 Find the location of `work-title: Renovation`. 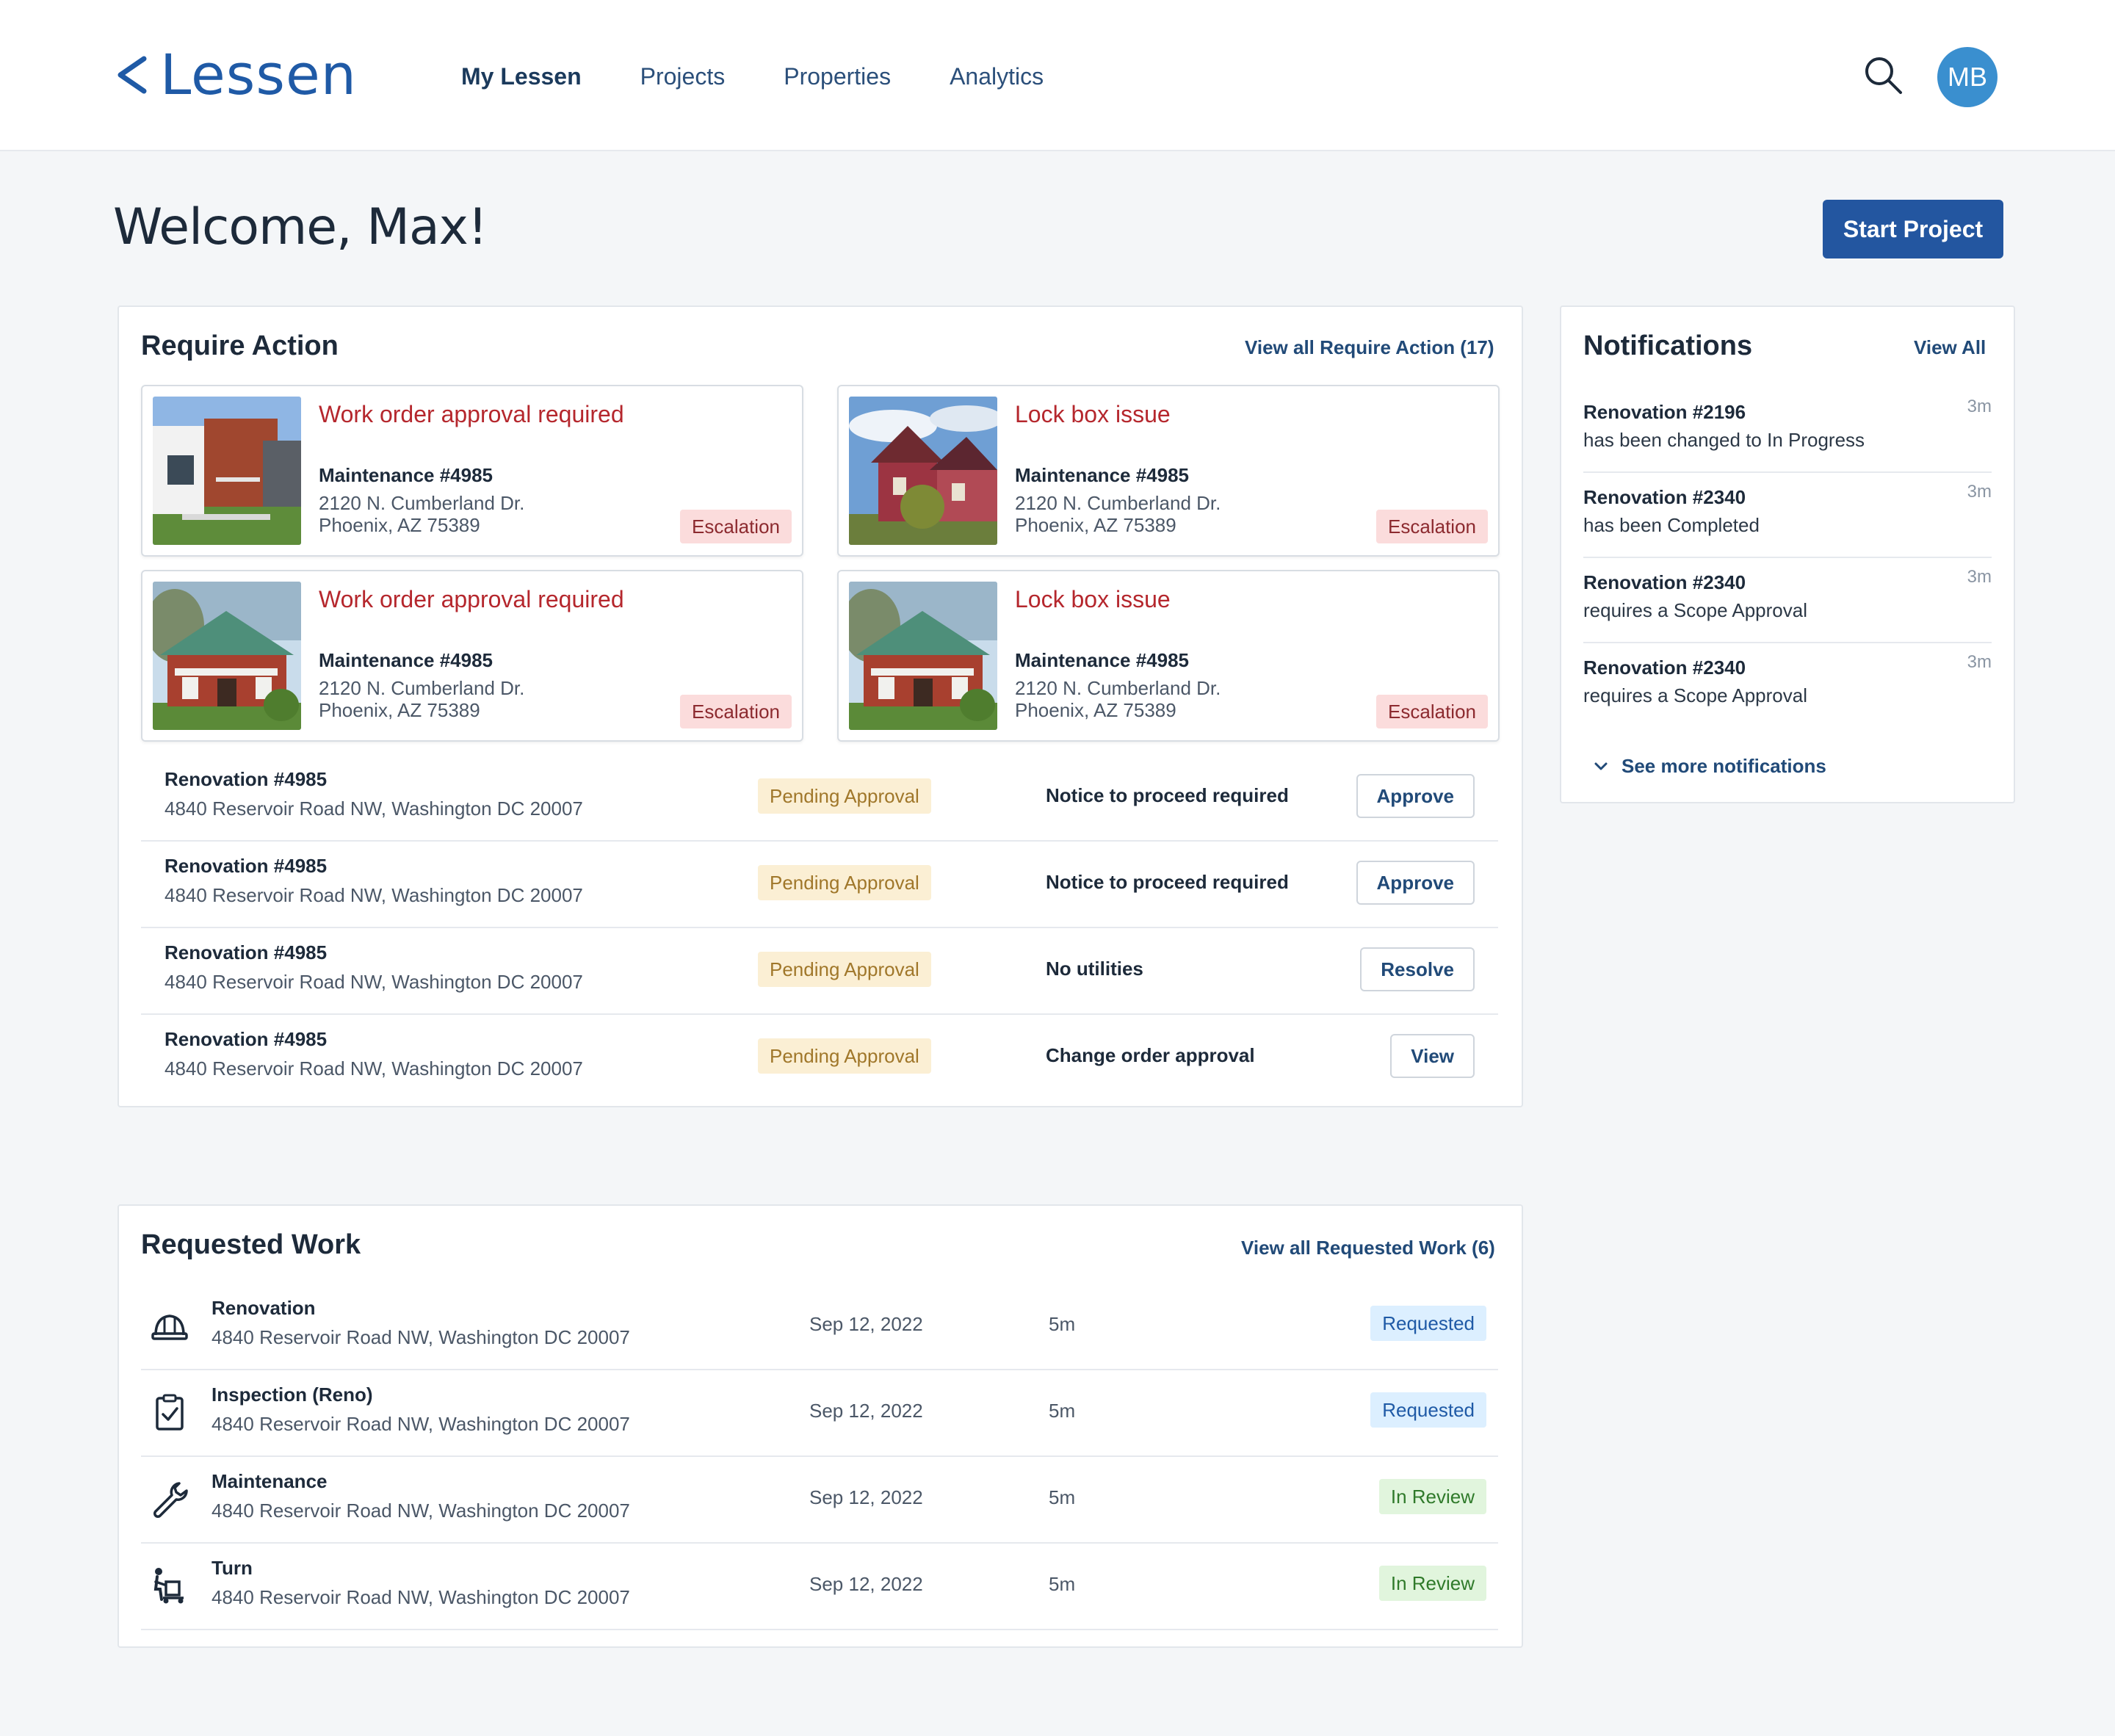

work-title: Renovation is located at coordinates (264, 1308).